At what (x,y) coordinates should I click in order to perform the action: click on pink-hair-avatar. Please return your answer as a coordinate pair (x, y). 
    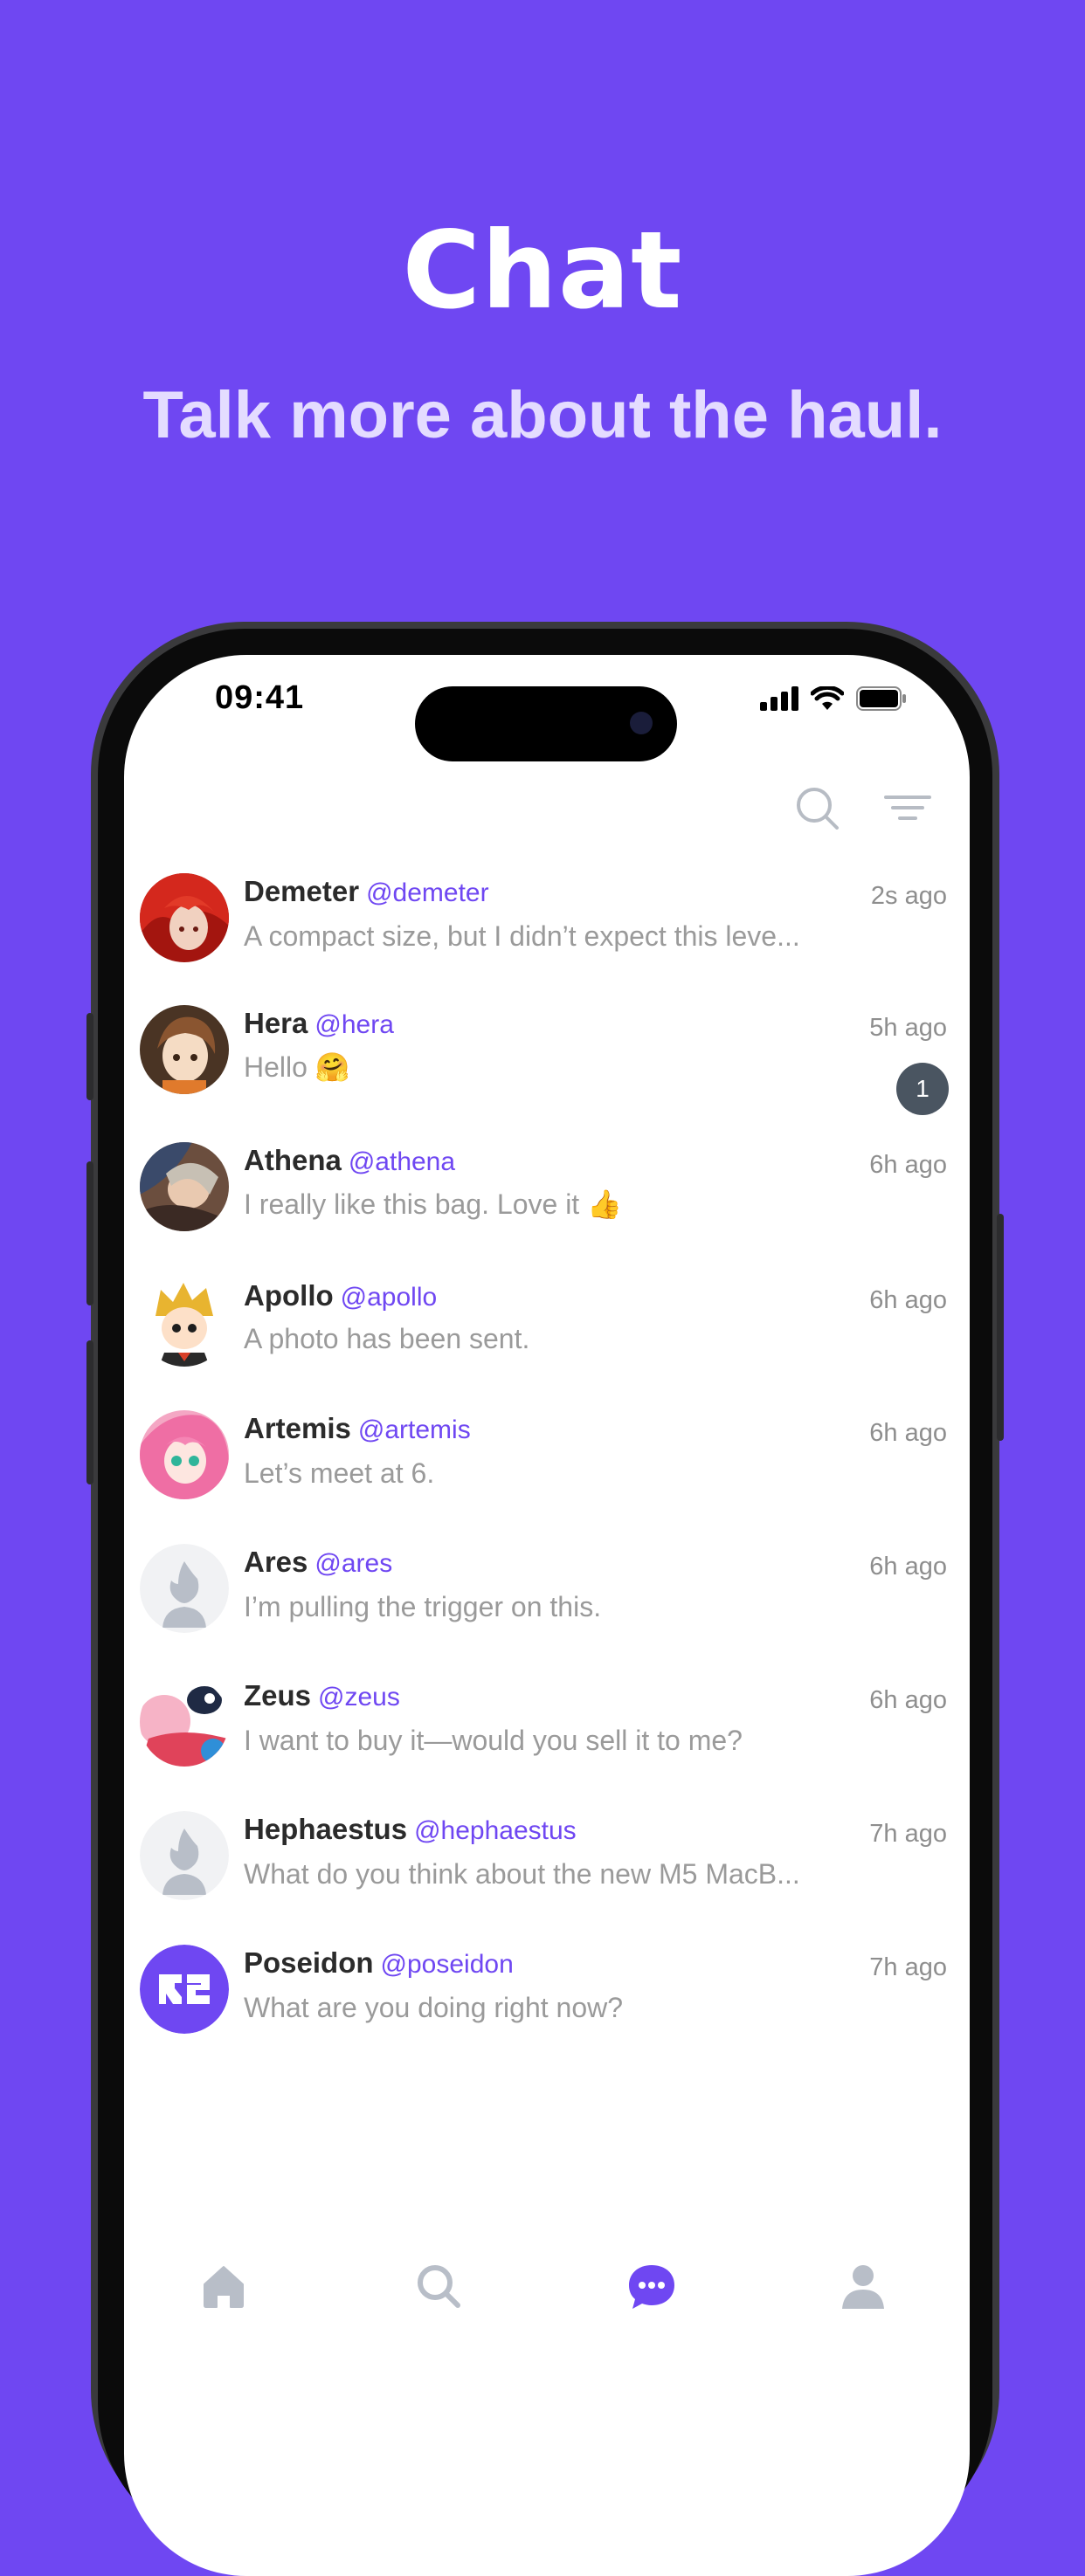
    Looking at the image, I should click on (184, 1454).